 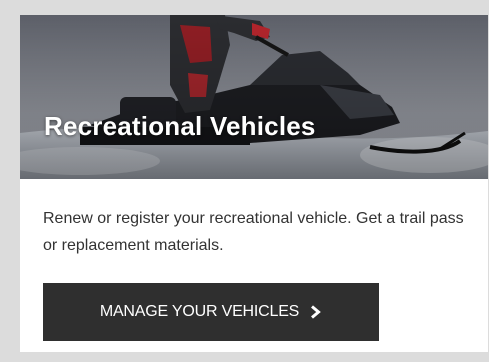 I want to click on manage-your-vehicles-button: MANAGE YOUR VEHICLES, so click(x=211, y=312).